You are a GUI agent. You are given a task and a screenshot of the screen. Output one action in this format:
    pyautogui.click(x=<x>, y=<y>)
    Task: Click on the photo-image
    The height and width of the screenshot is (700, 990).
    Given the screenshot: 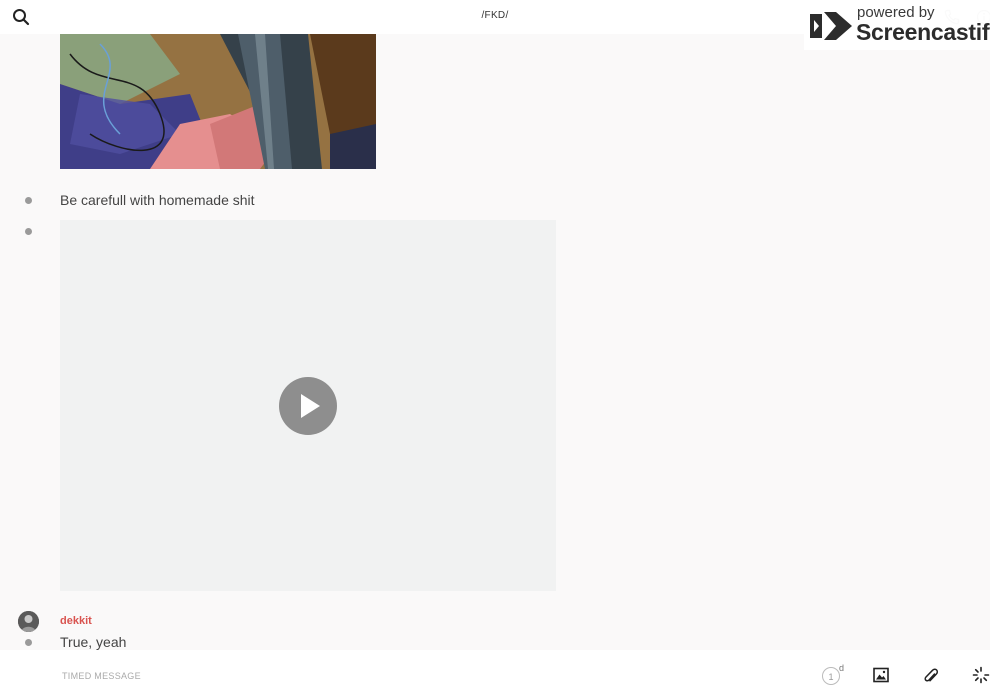 What is the action you would take?
    pyautogui.click(x=218, y=101)
    